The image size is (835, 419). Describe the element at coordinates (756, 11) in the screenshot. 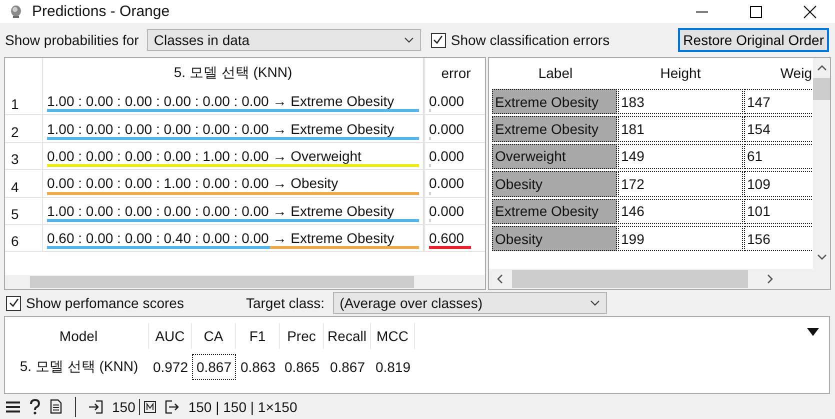

I see `maximize-icon` at that location.